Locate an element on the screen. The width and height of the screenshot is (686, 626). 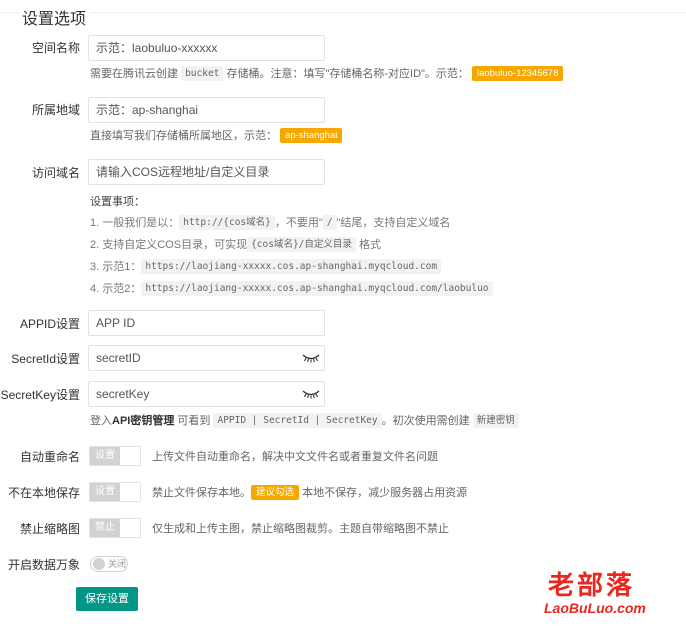
region-hint: 直接填写我们存储桶所属地区，示范： ap-shanghai is located at coordinates (216, 136).